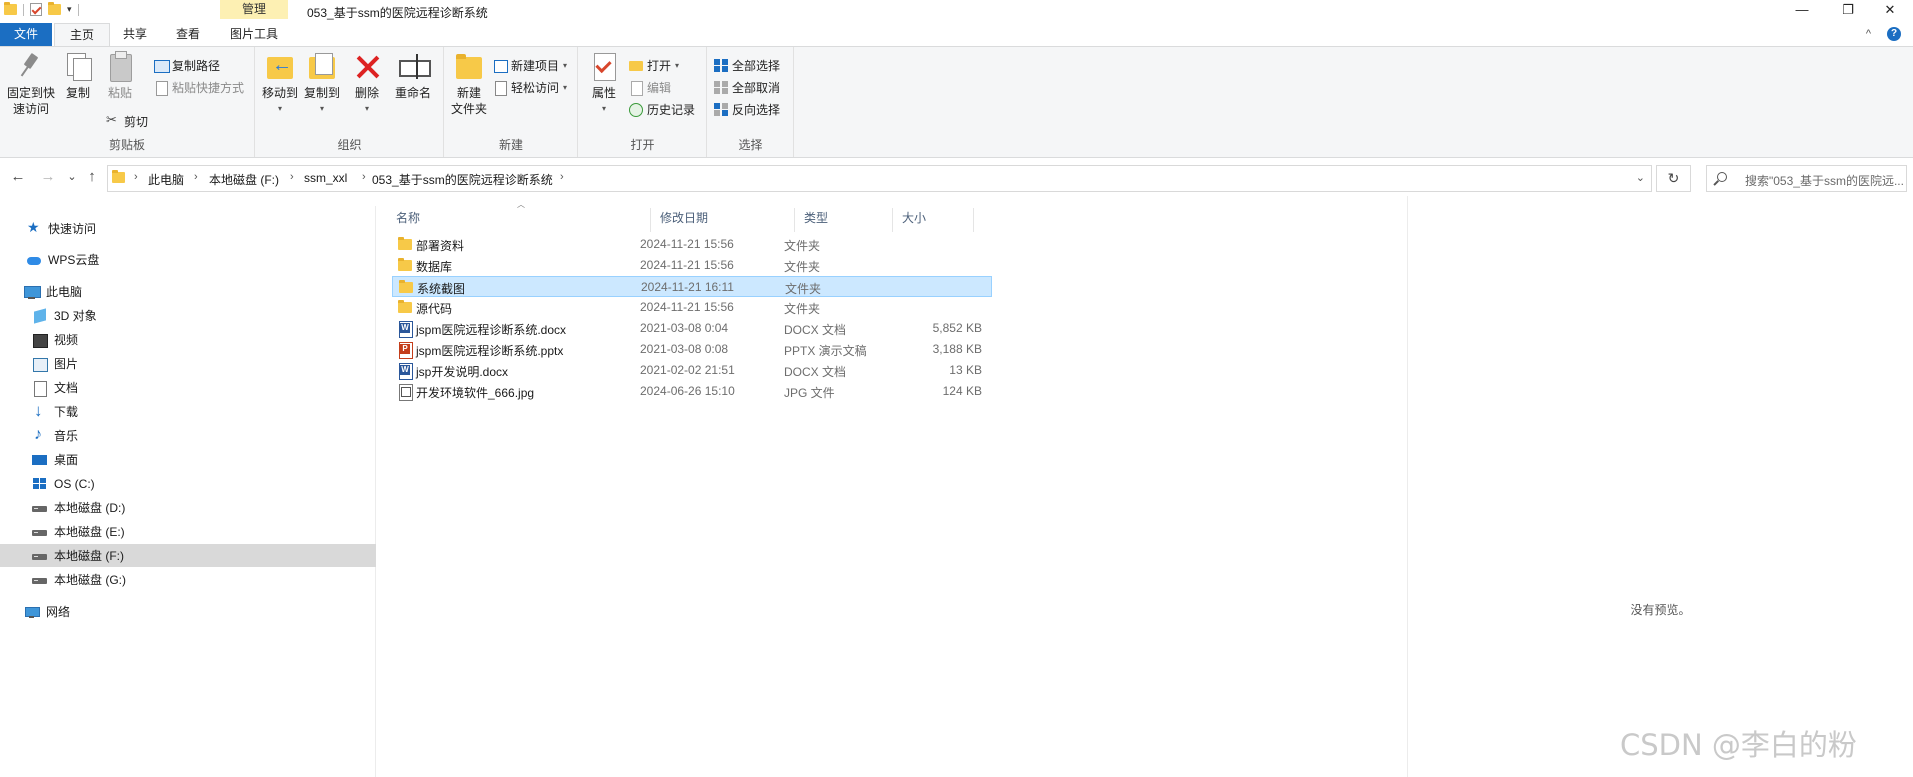 This screenshot has width=1913, height=777. I want to click on forward-button: →, so click(48, 176).